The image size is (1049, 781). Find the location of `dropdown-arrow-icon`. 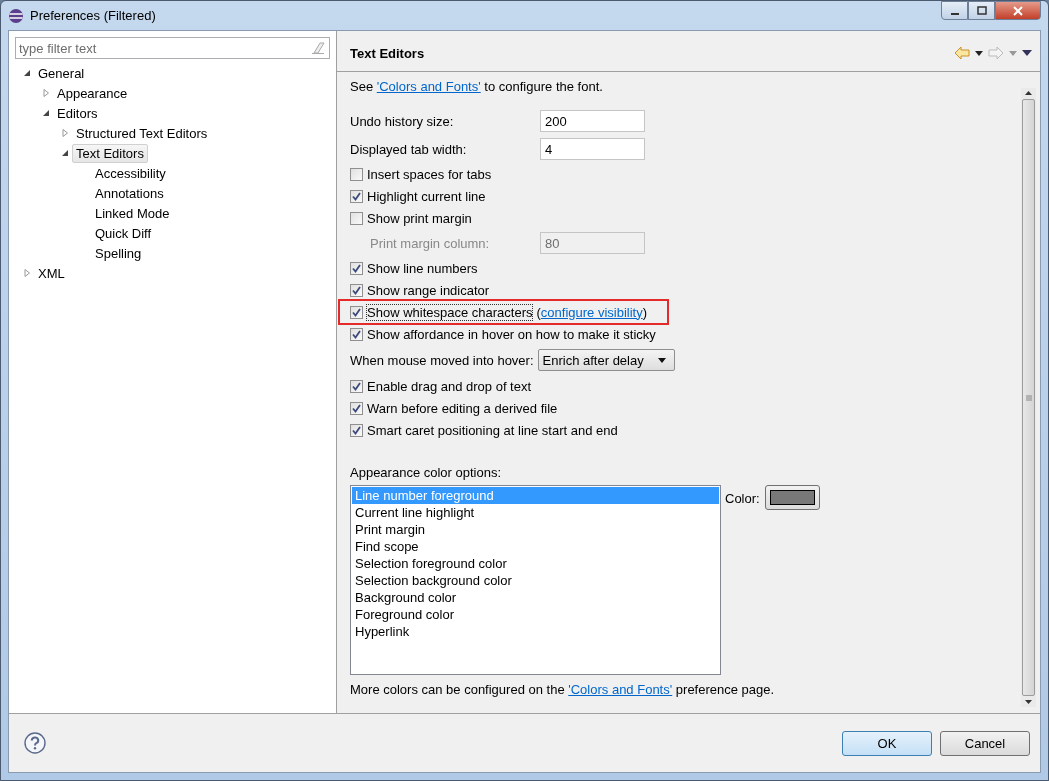

dropdown-arrow-icon is located at coordinates (979, 53).